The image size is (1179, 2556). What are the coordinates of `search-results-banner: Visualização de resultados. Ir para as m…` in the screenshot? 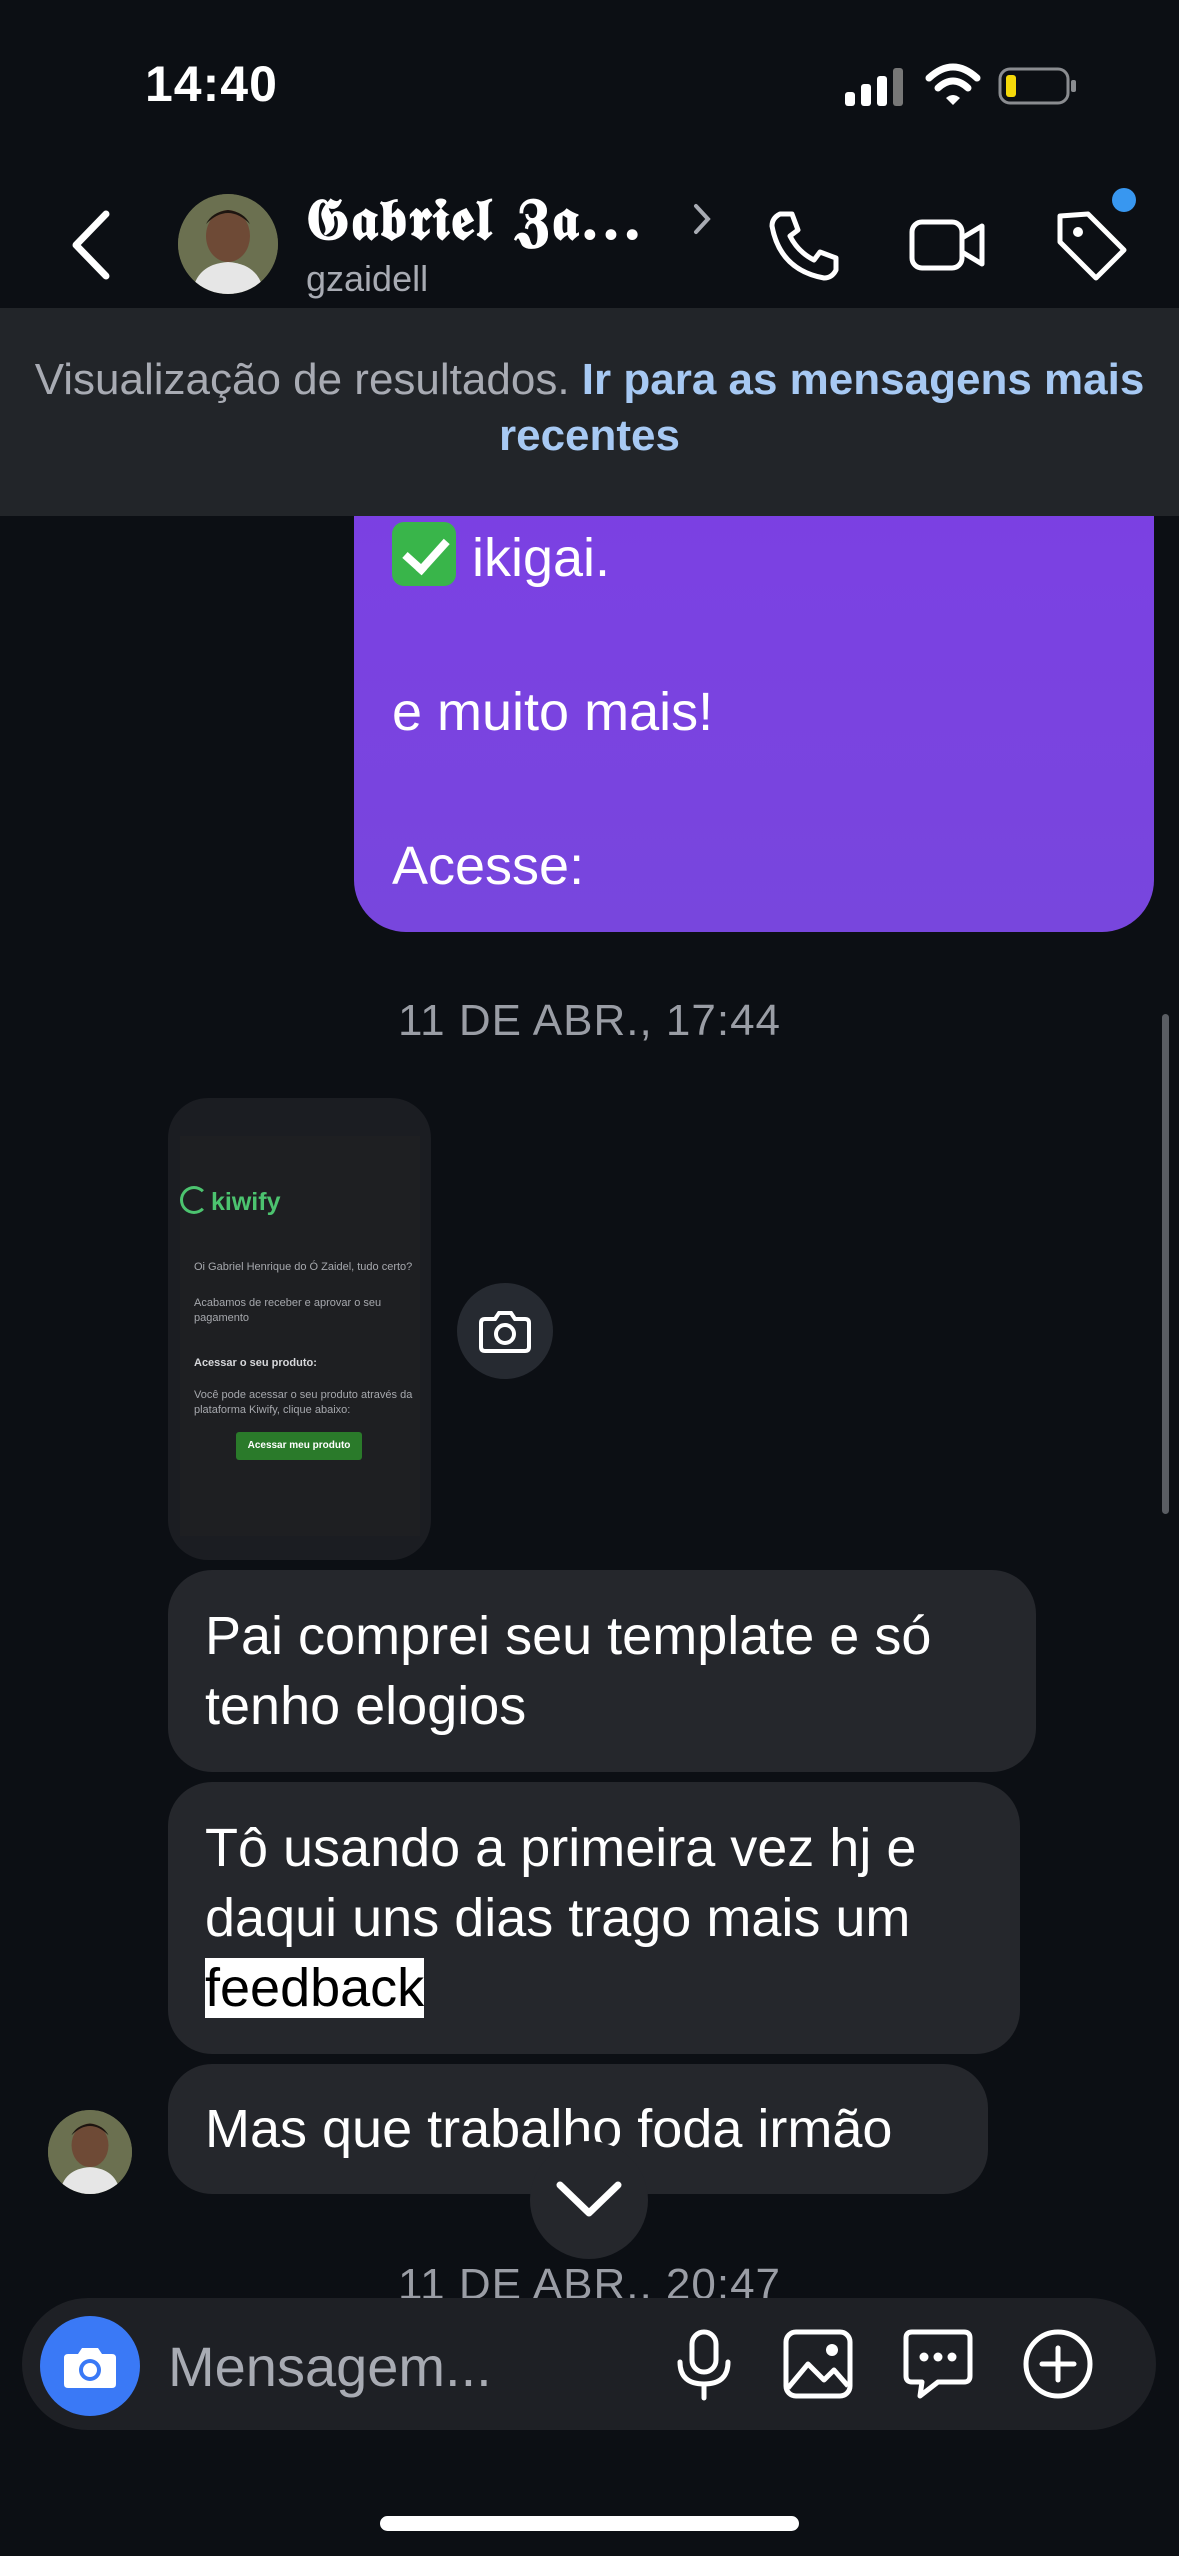 It's located at (589, 412).